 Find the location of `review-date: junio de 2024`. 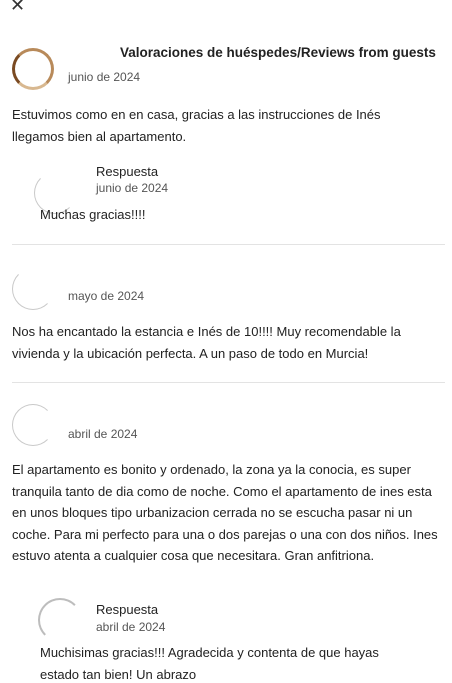

review-date: junio de 2024 is located at coordinates (104, 77).